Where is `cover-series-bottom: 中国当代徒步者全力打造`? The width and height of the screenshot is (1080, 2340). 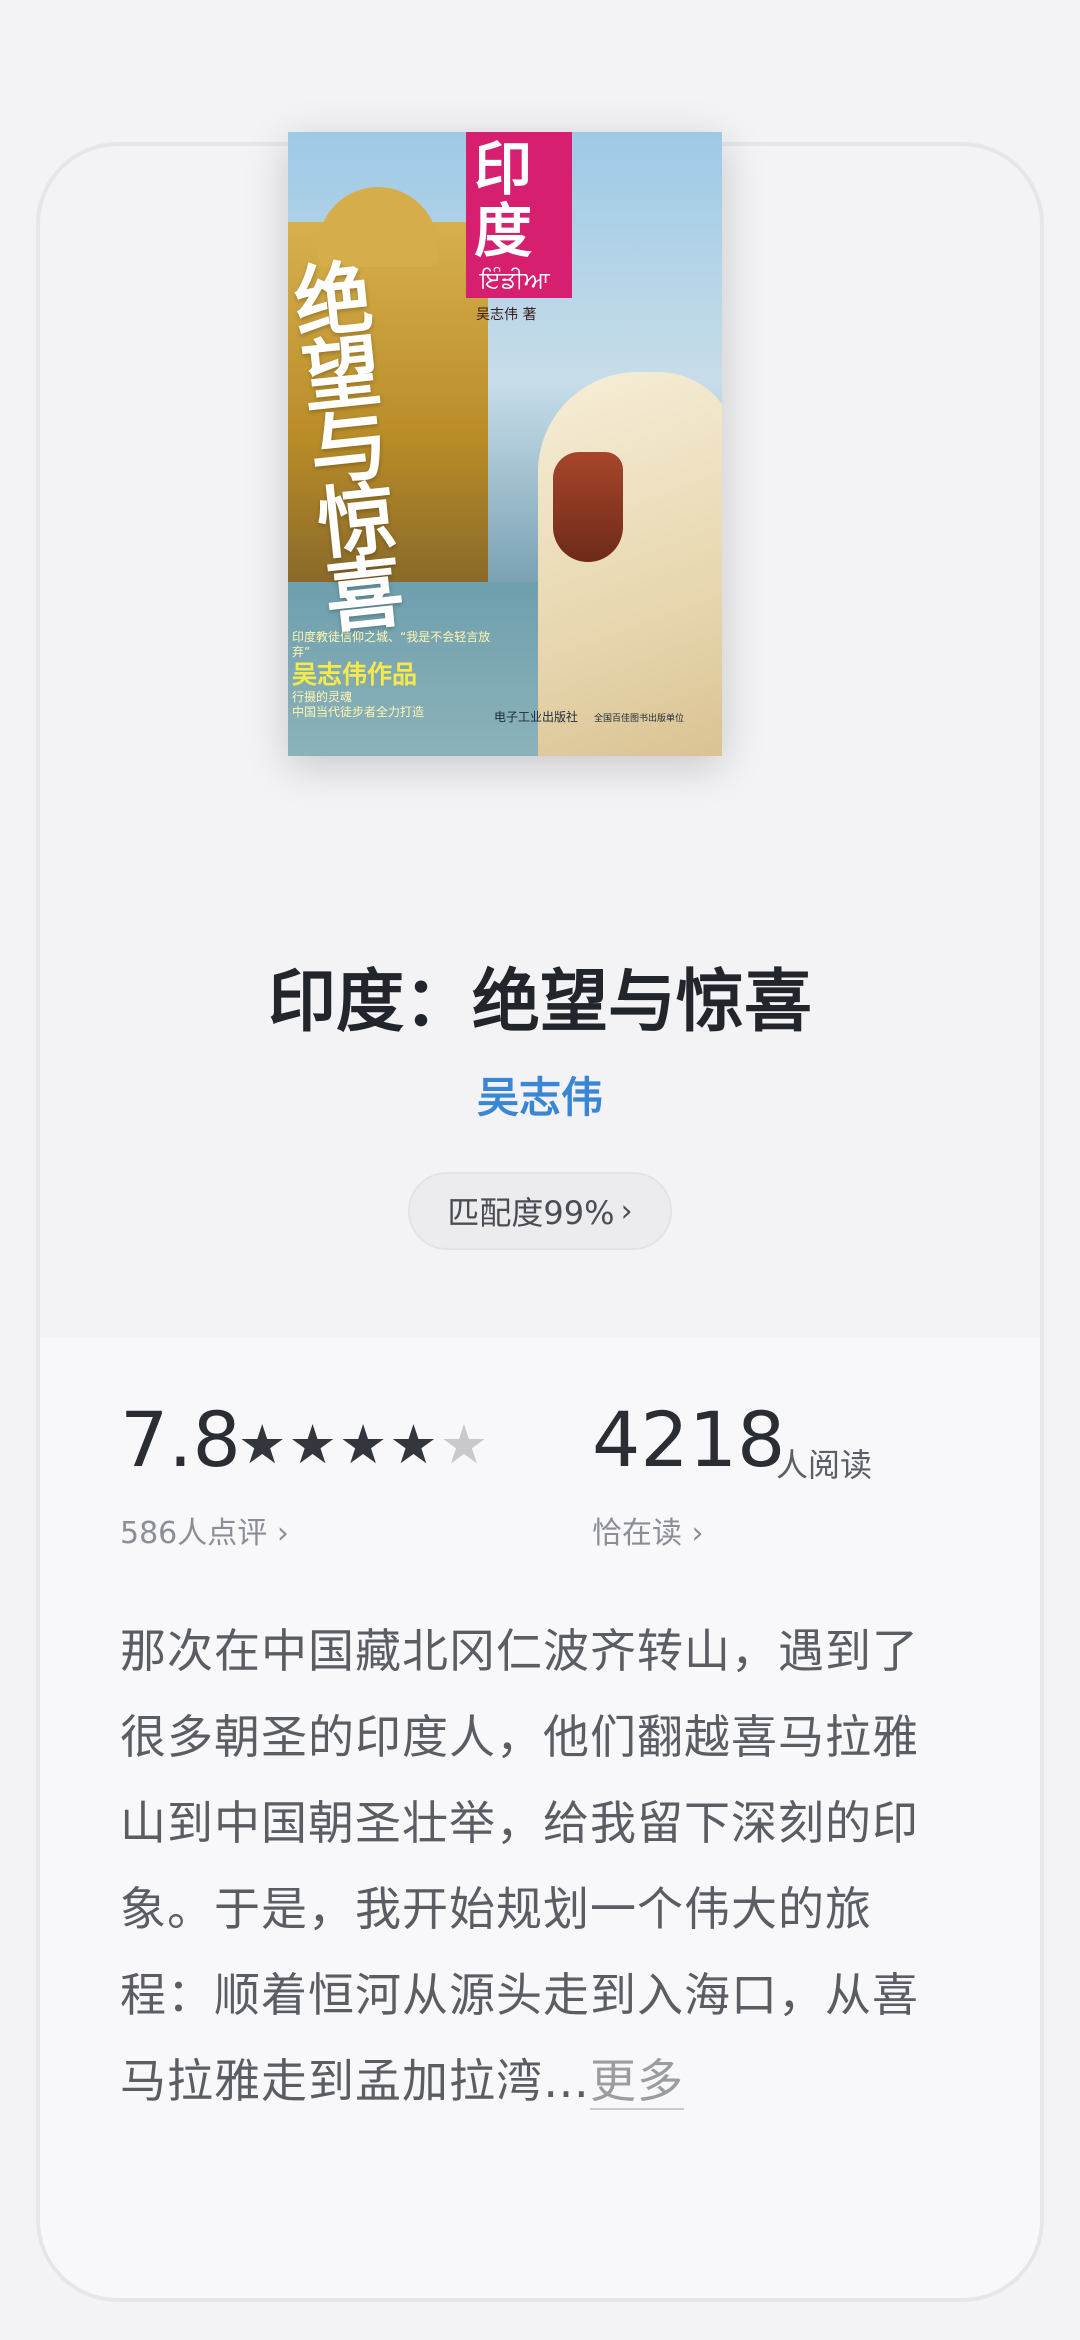
cover-series-bottom: 中国当代徒步者全力打造 is located at coordinates (358, 712).